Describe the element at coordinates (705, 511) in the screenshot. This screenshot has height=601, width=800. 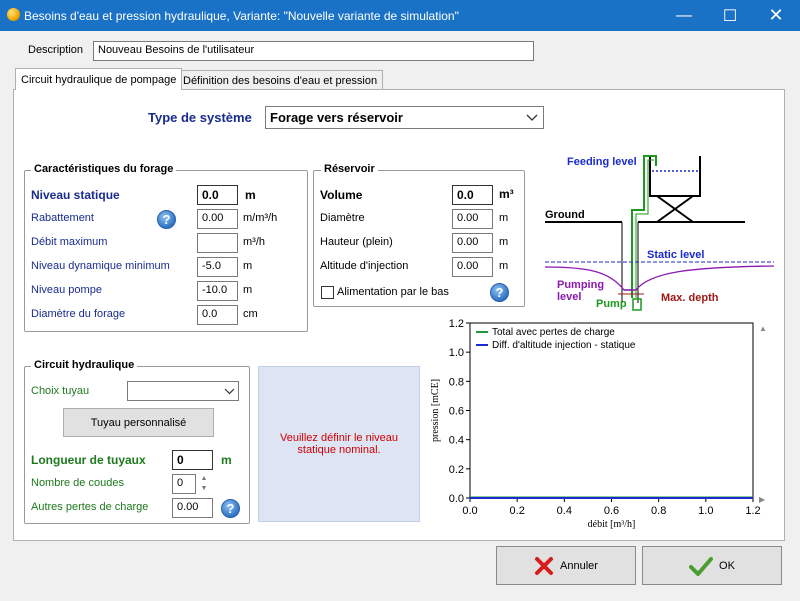
I see `x-tick-label: 1.0` at that location.